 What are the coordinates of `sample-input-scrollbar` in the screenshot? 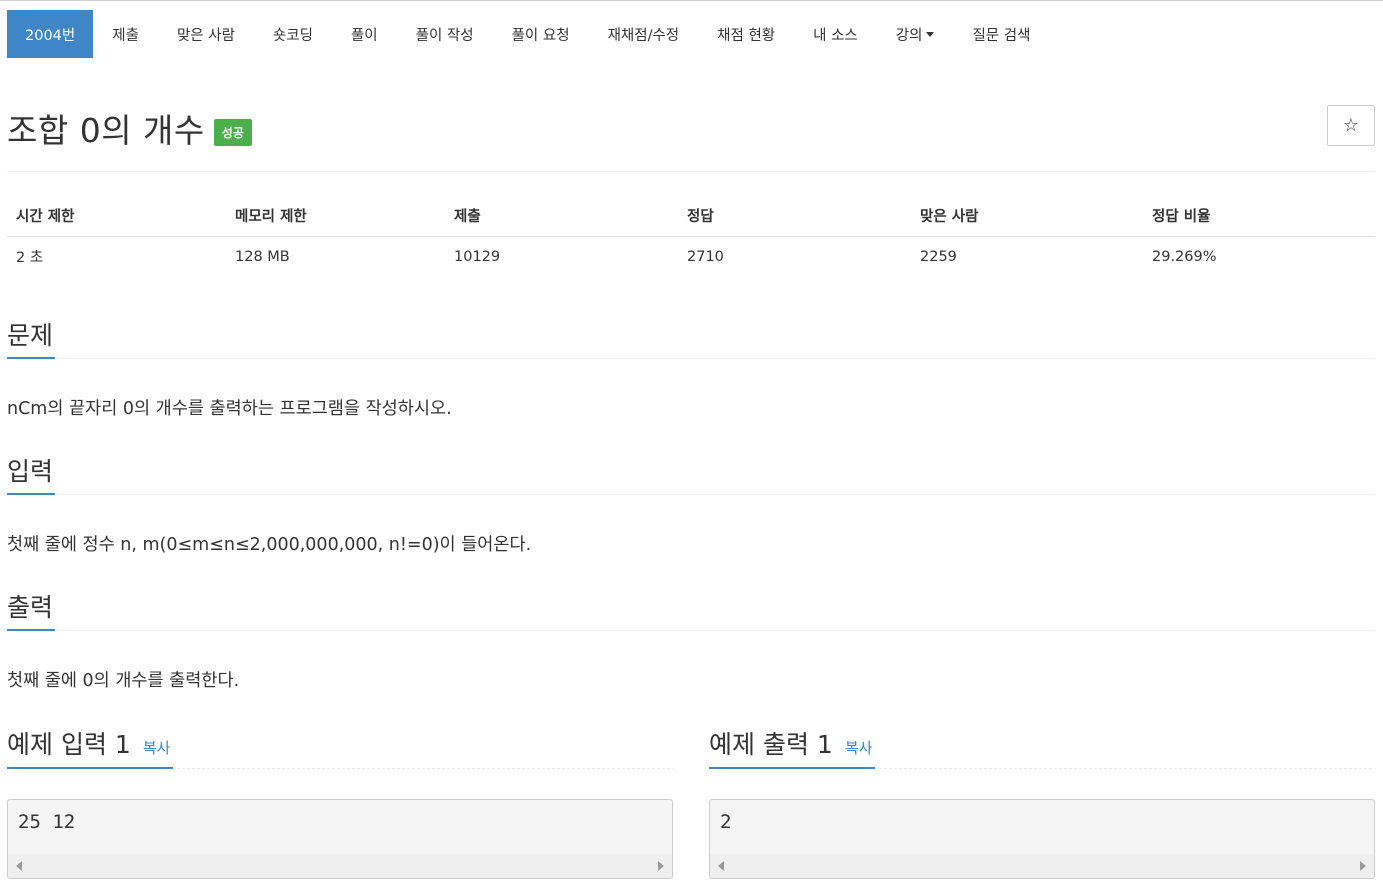 It's located at (340, 866).